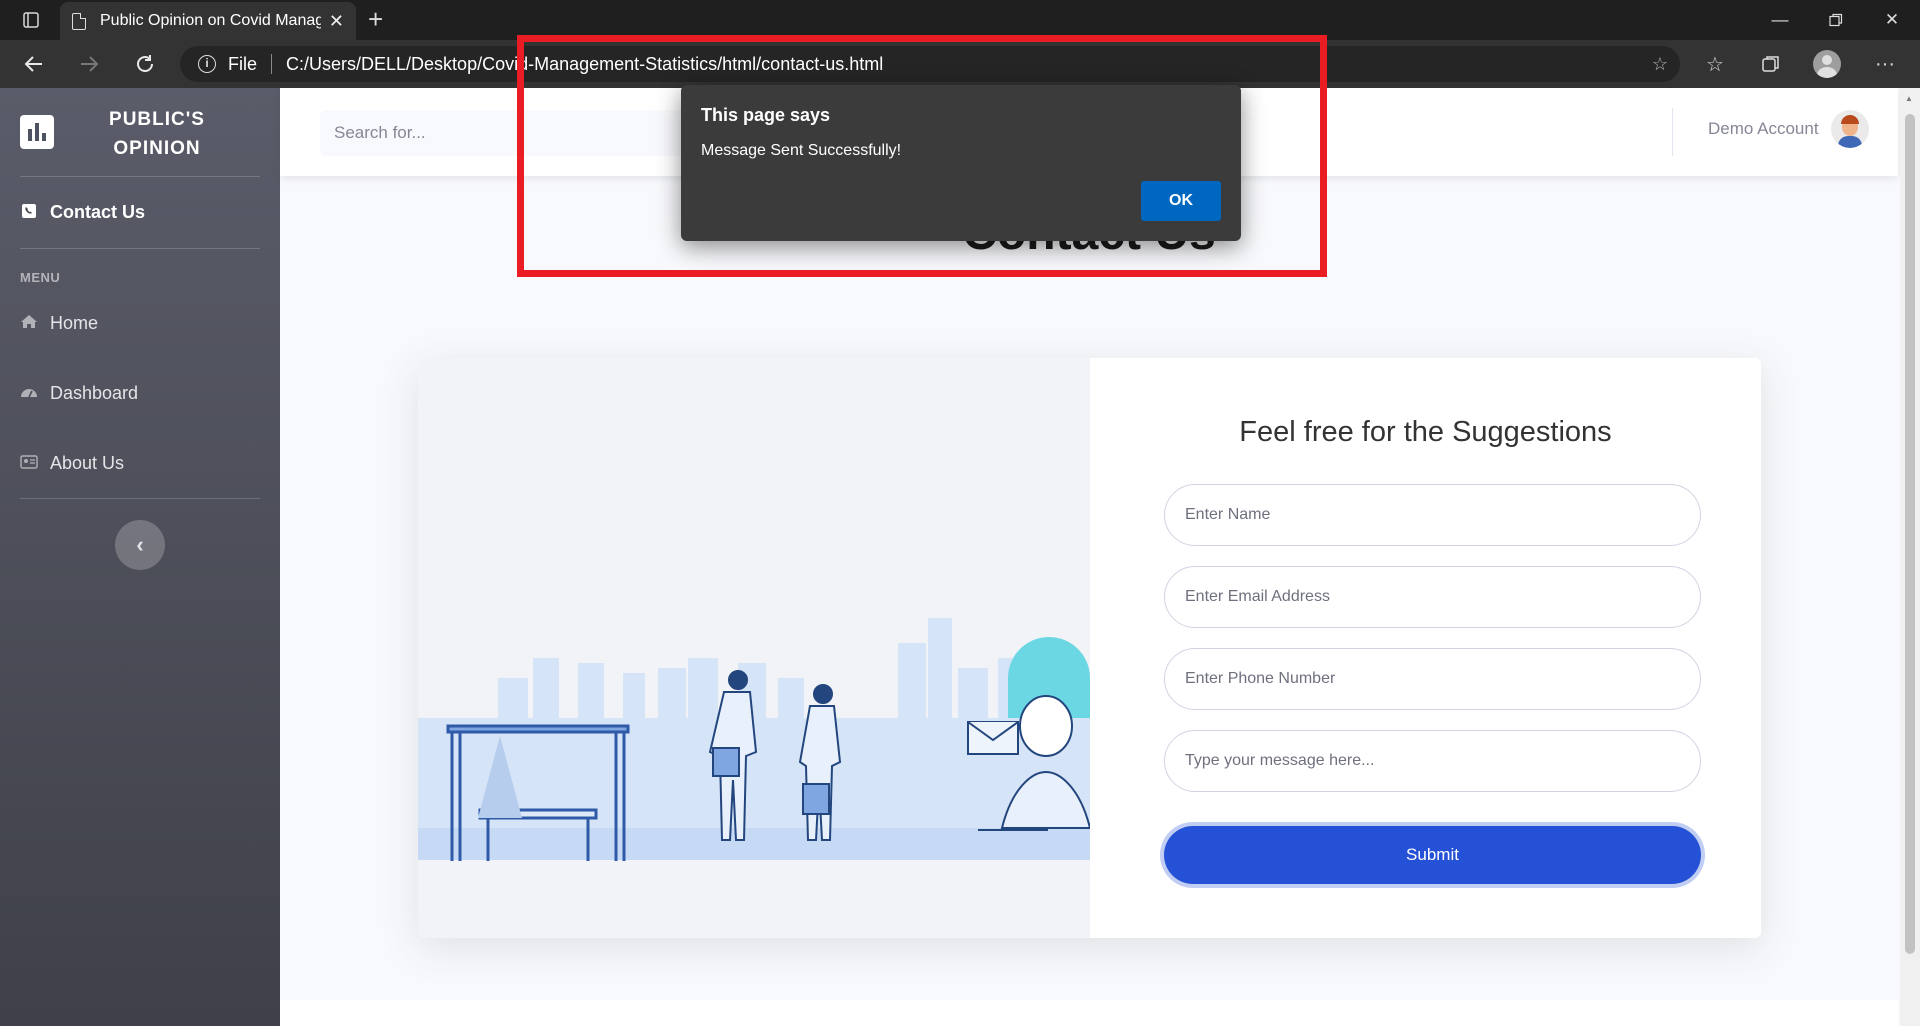 This screenshot has height=1026, width=1920. Describe the element at coordinates (157, 134) in the screenshot. I see `brand-text: PUBLIC'S OPINION` at that location.